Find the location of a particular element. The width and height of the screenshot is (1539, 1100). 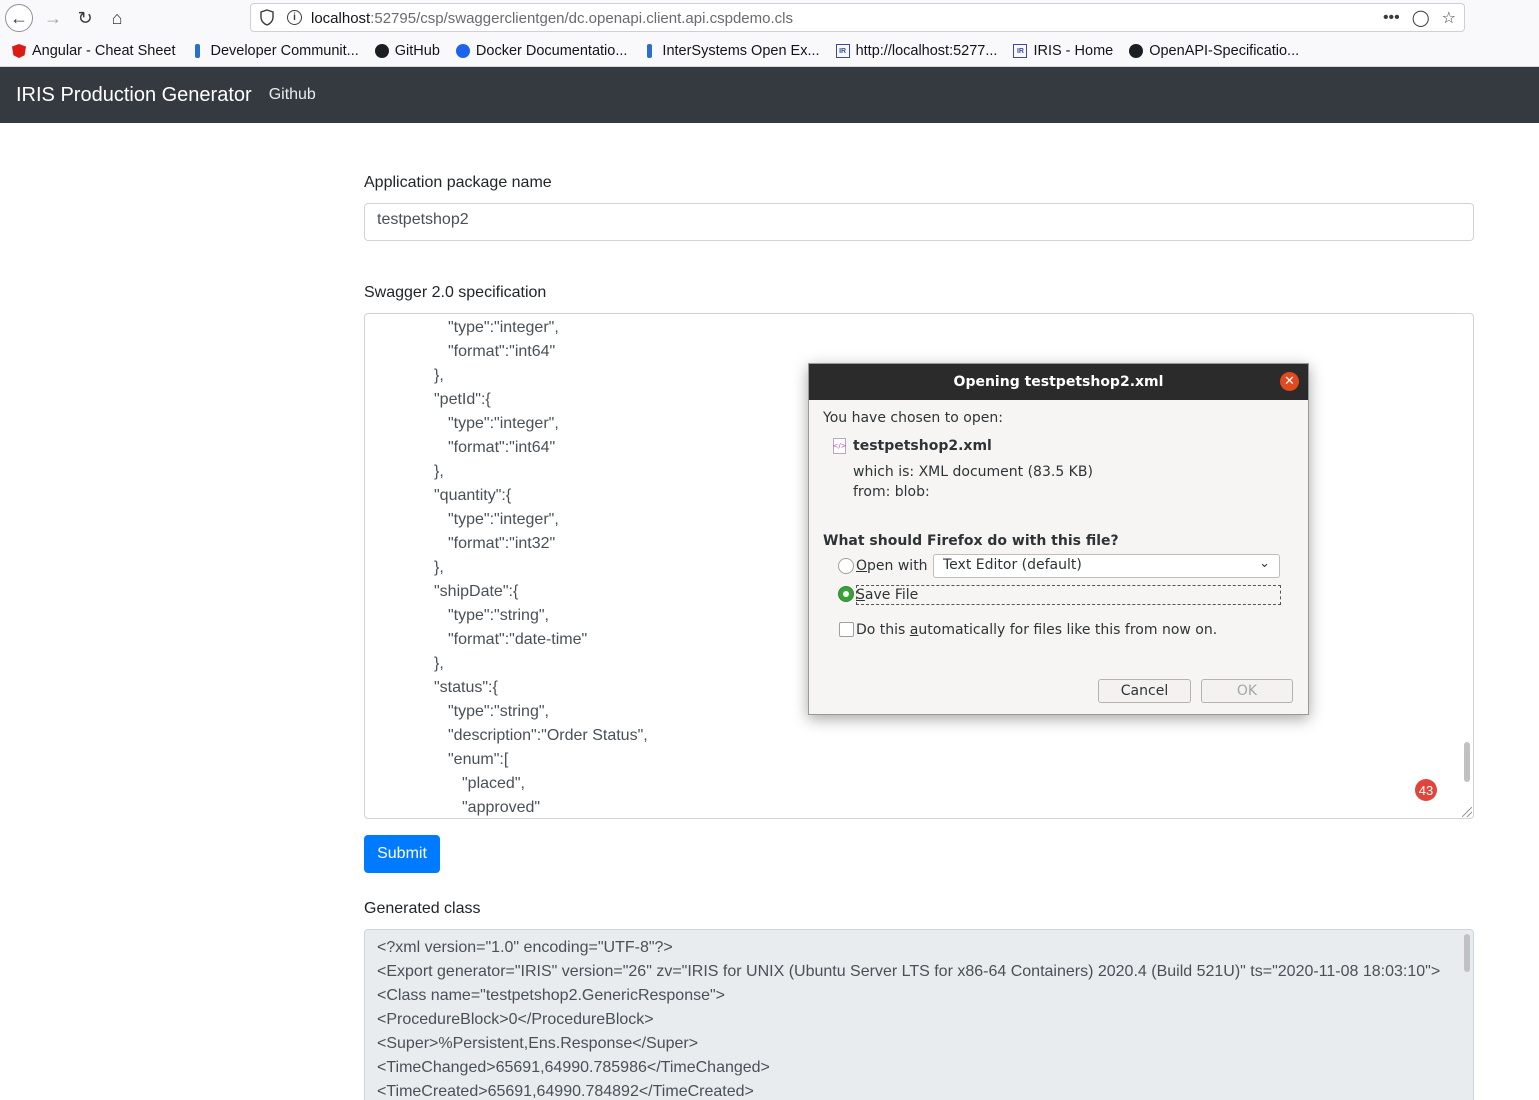

xml-file-icon: </> is located at coordinates (839, 446).